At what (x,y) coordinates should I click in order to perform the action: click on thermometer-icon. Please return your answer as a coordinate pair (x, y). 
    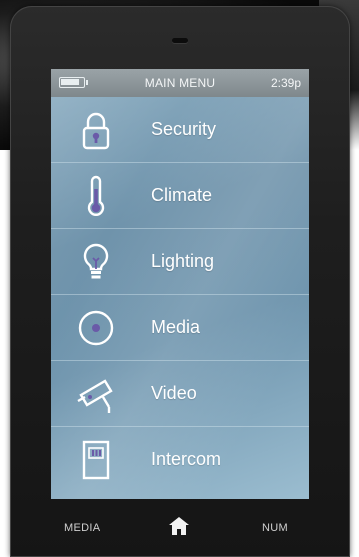
    Looking at the image, I should click on (96, 195).